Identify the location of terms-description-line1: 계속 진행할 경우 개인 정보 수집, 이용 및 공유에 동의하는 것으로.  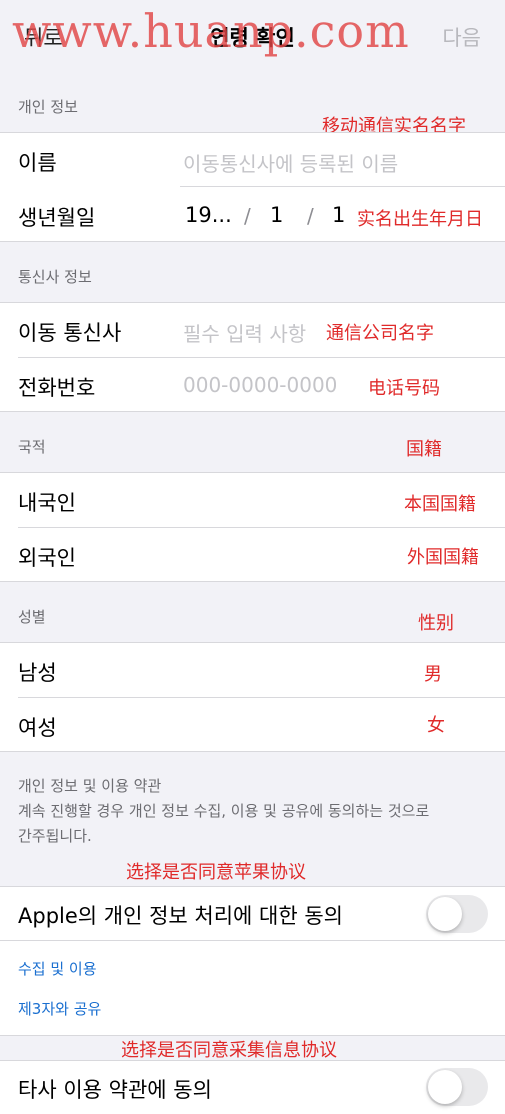
(224, 811).